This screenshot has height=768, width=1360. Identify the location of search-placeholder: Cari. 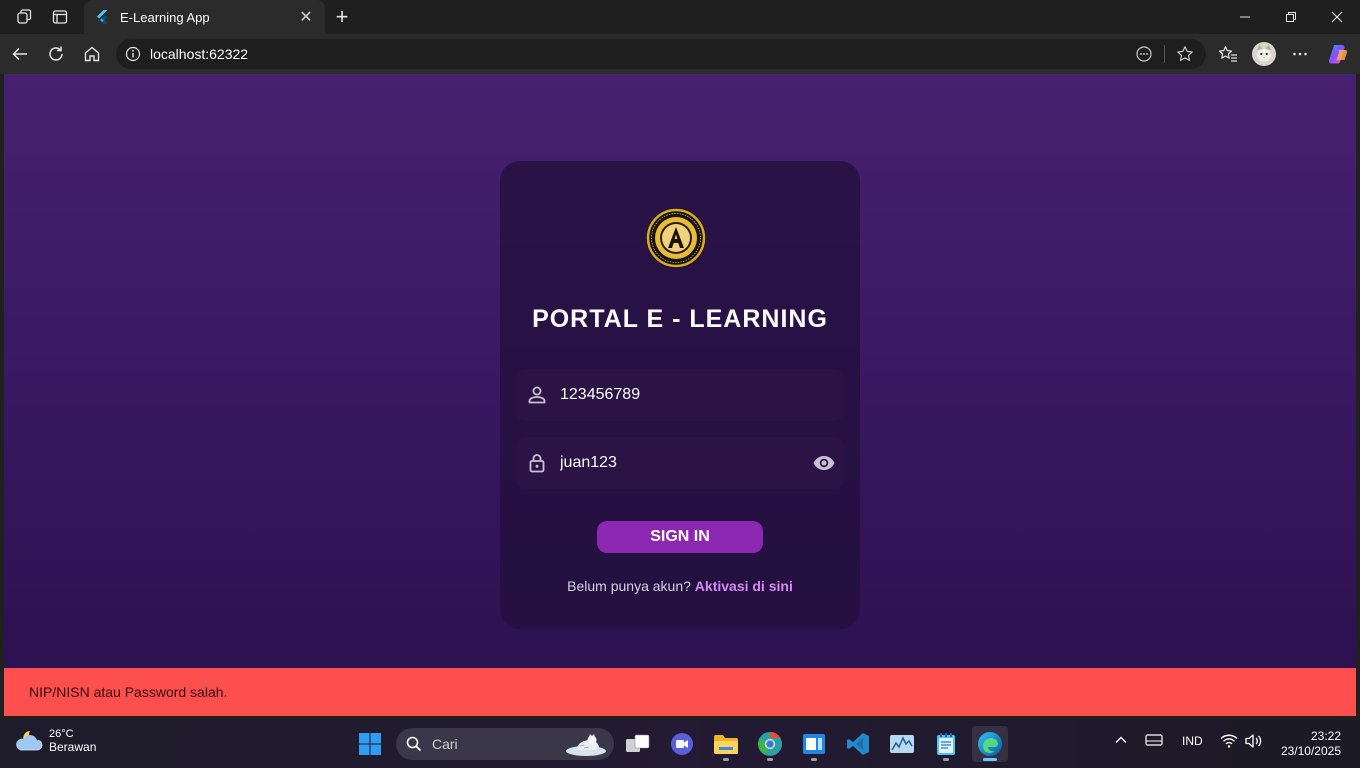
(445, 744).